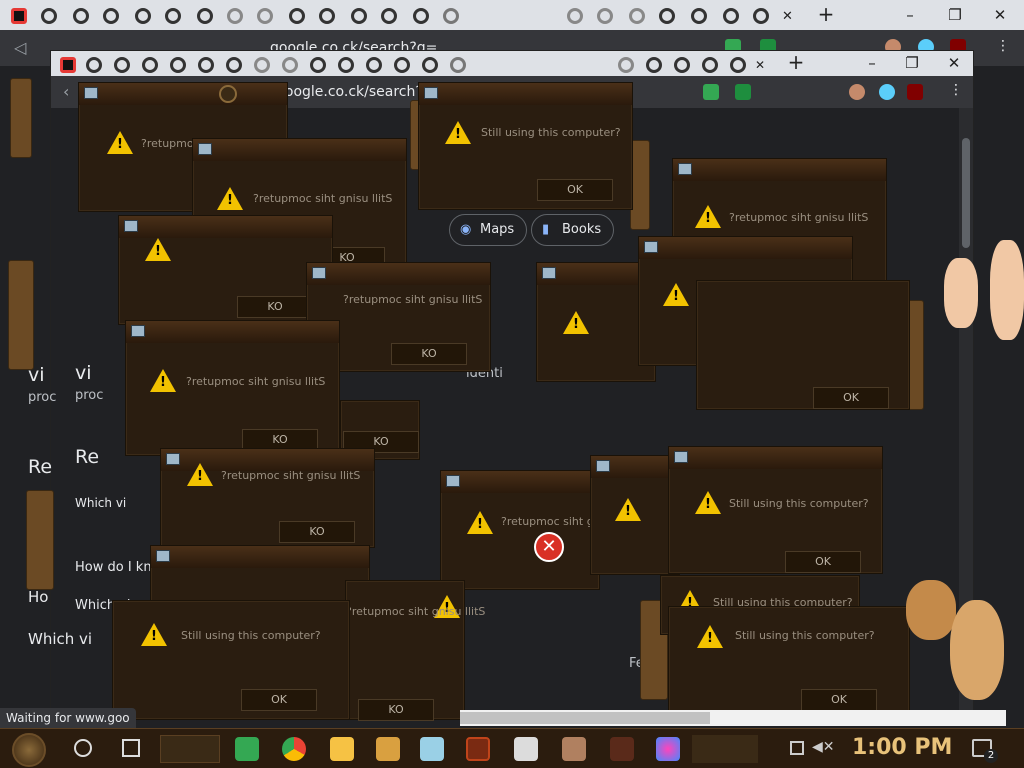 Image resolution: width=1024 pixels, height=768 pixels. I want to click on taskbar-search, so click(190, 749).